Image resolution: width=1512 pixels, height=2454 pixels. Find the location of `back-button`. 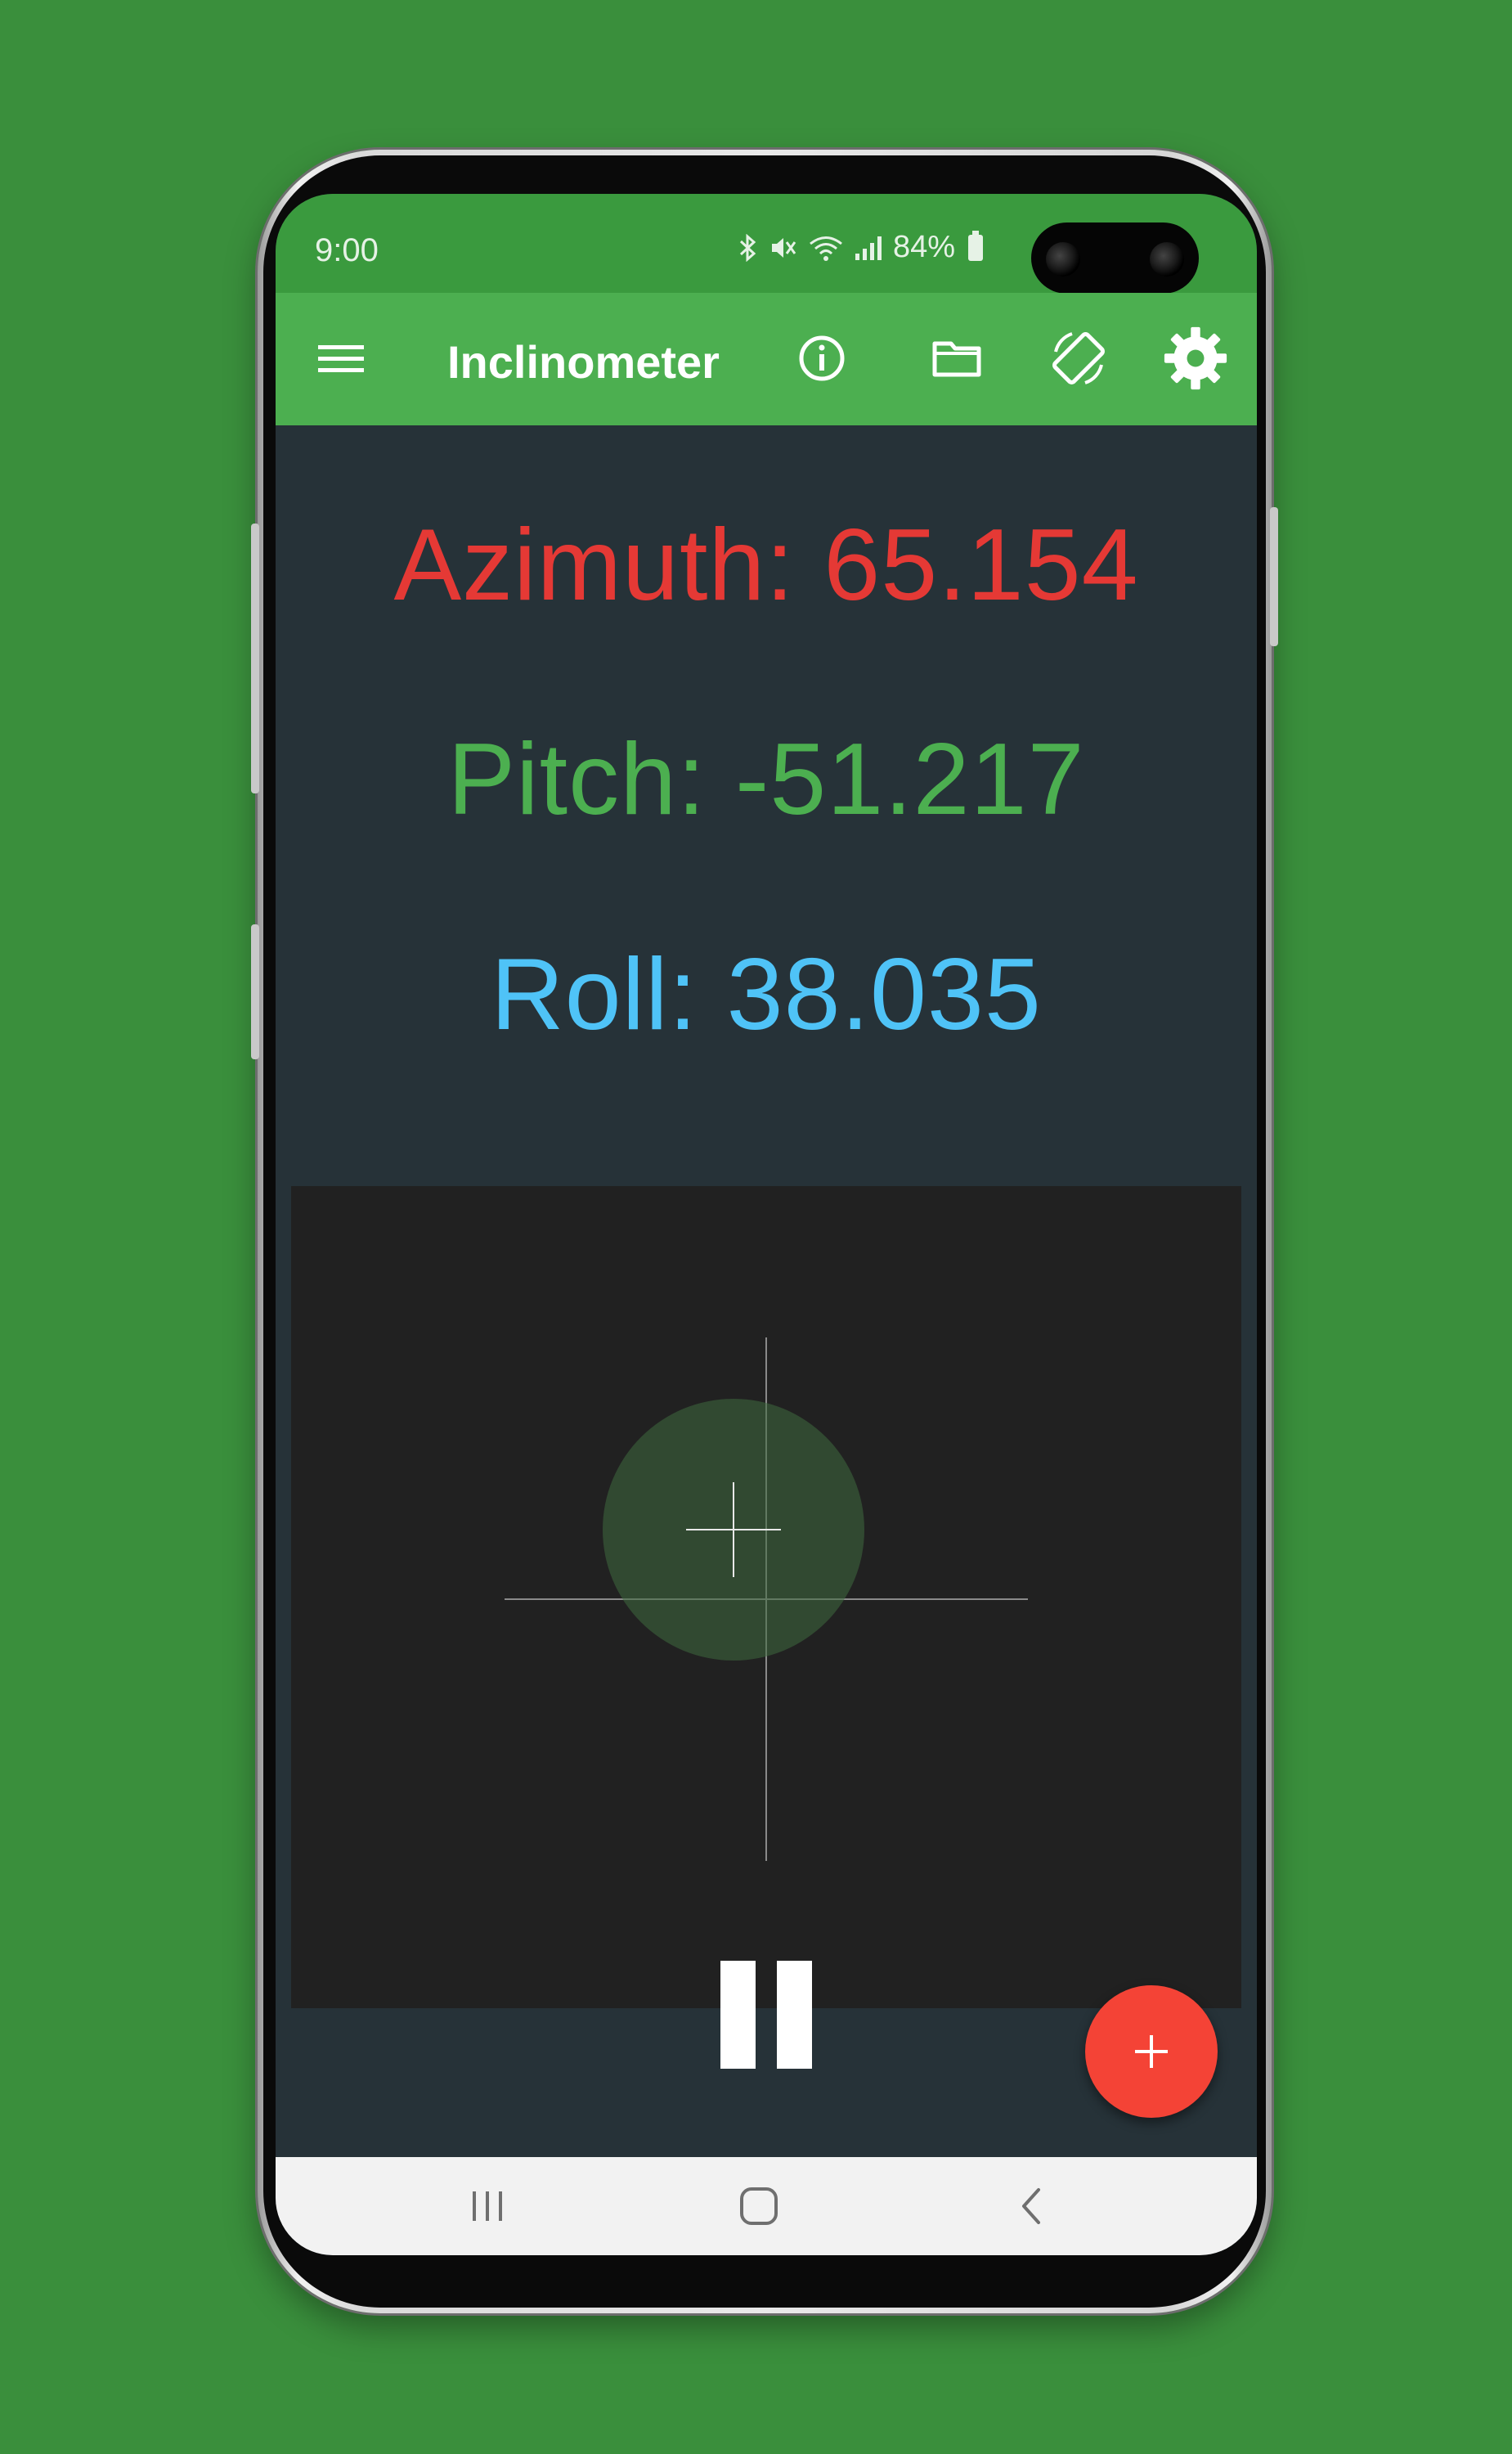

back-button is located at coordinates (1032, 2206).